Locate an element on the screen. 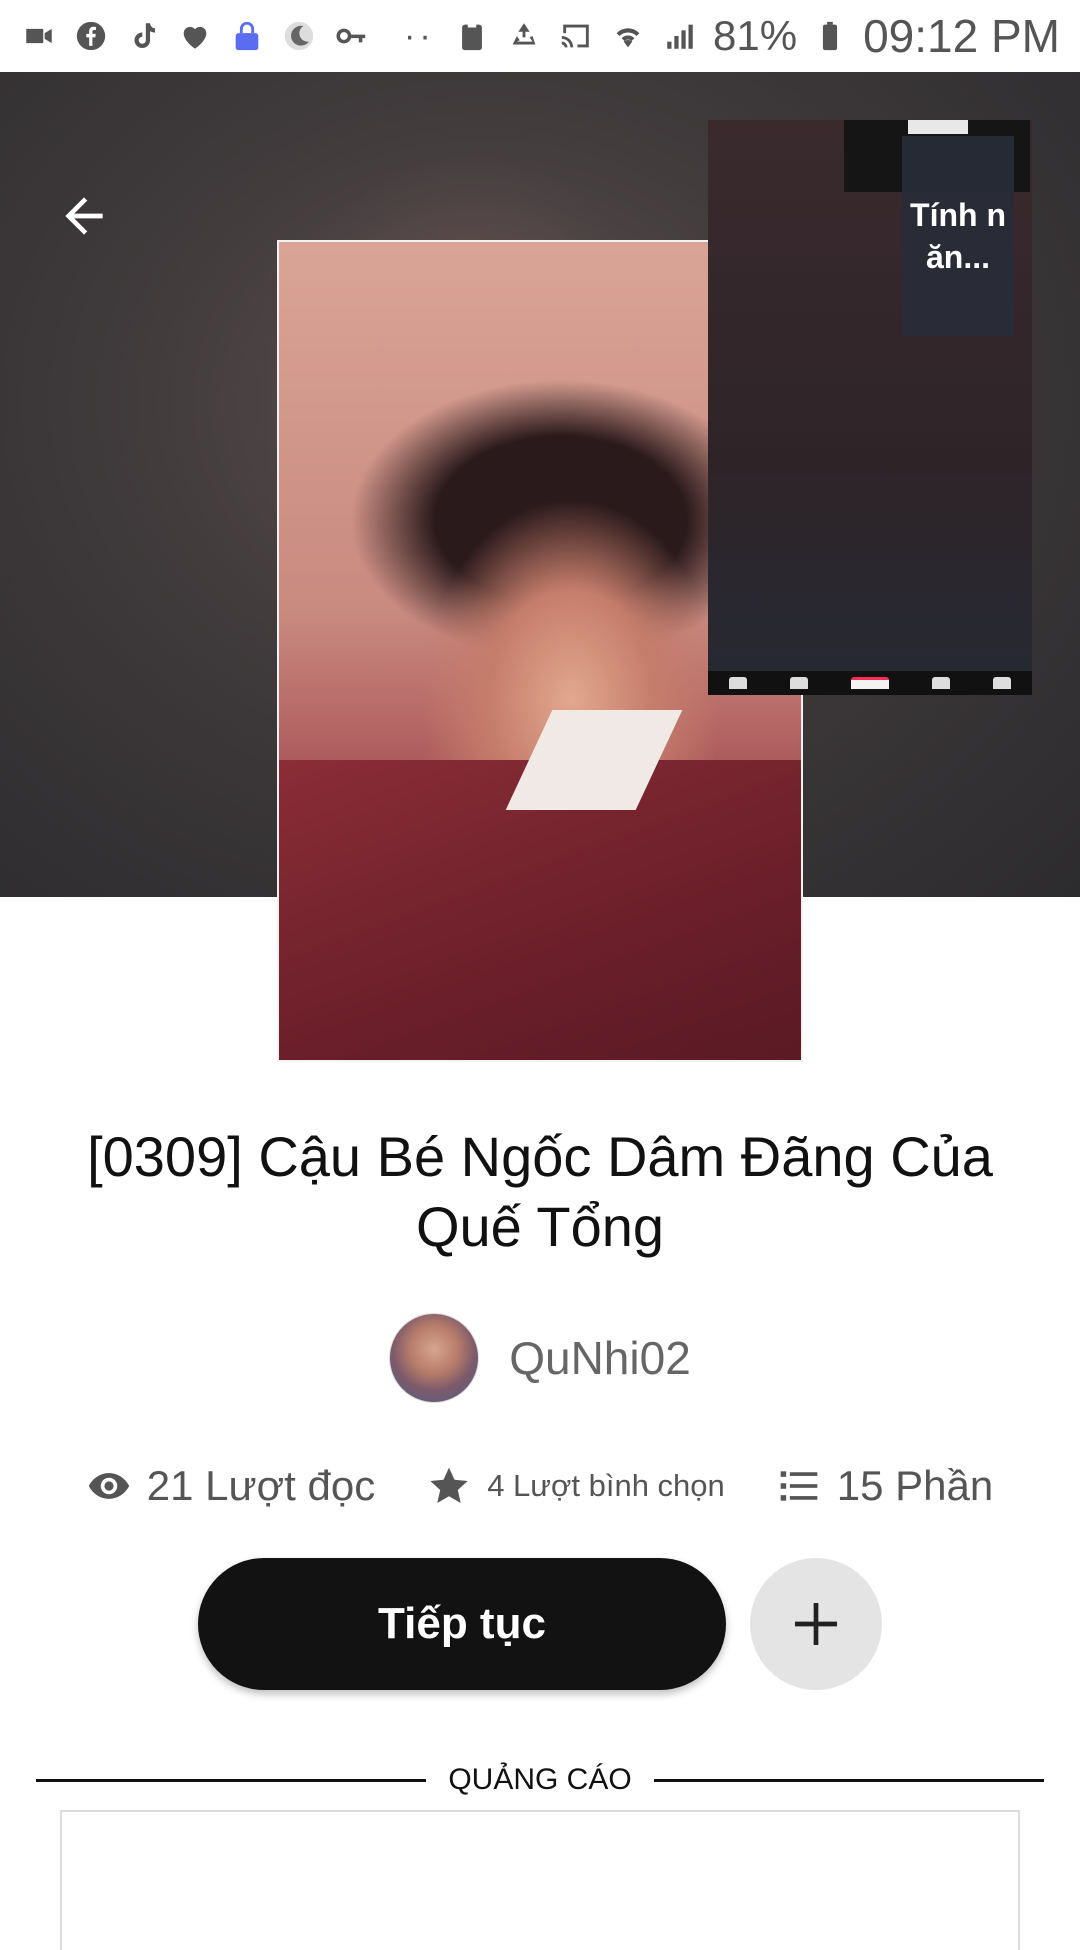  plus-icon is located at coordinates (816, 1624).